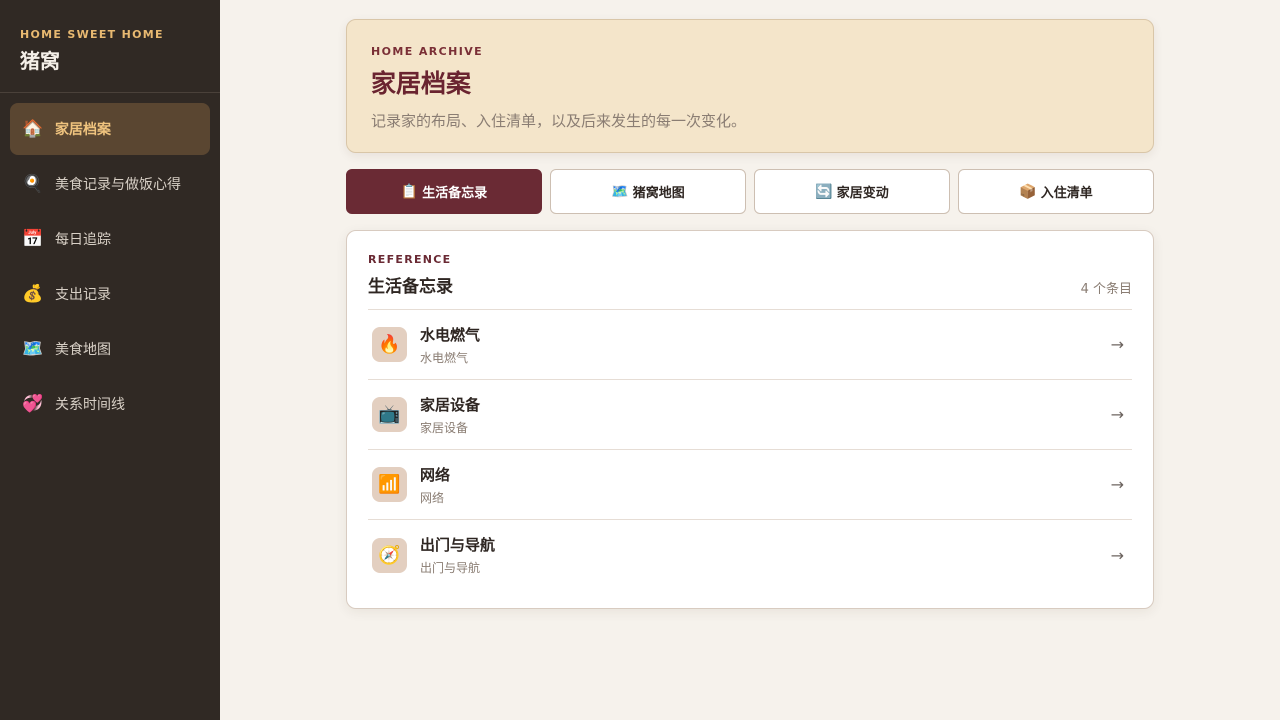 The width and height of the screenshot is (1280, 720). I want to click on list-item-text: 网络 网络, so click(765, 485).